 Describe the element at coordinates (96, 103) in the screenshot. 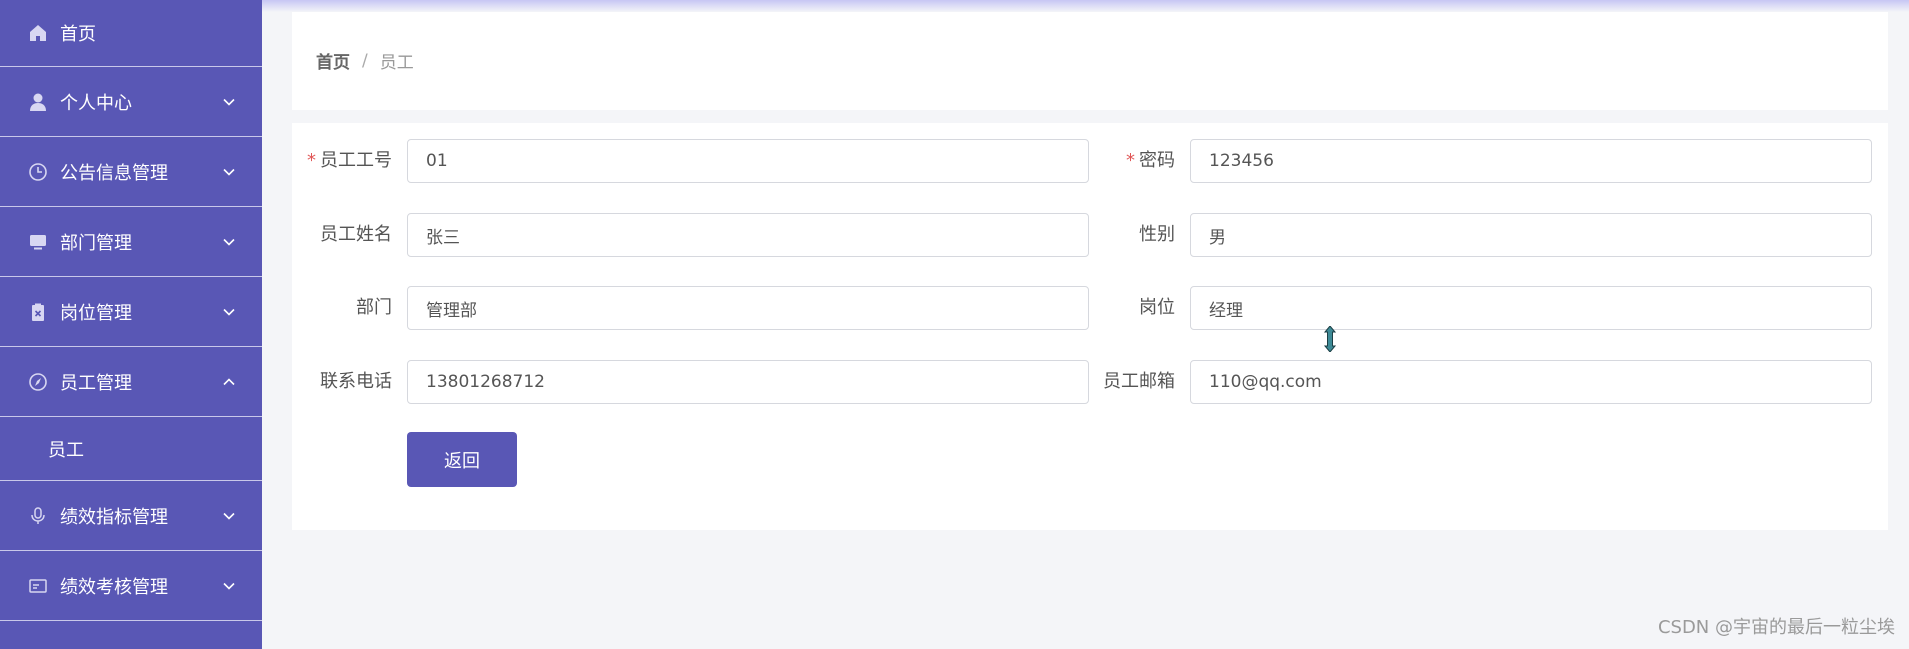

I see `sidebar-item-label: 个人中心` at that location.